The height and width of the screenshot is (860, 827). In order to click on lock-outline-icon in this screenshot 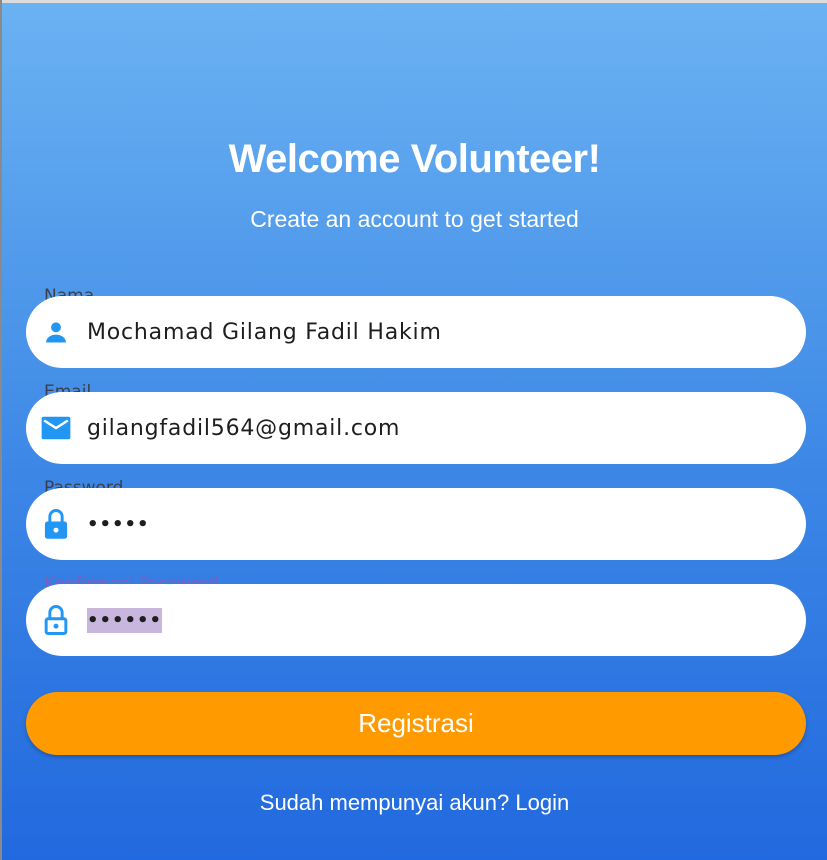, I will do `click(56, 620)`.